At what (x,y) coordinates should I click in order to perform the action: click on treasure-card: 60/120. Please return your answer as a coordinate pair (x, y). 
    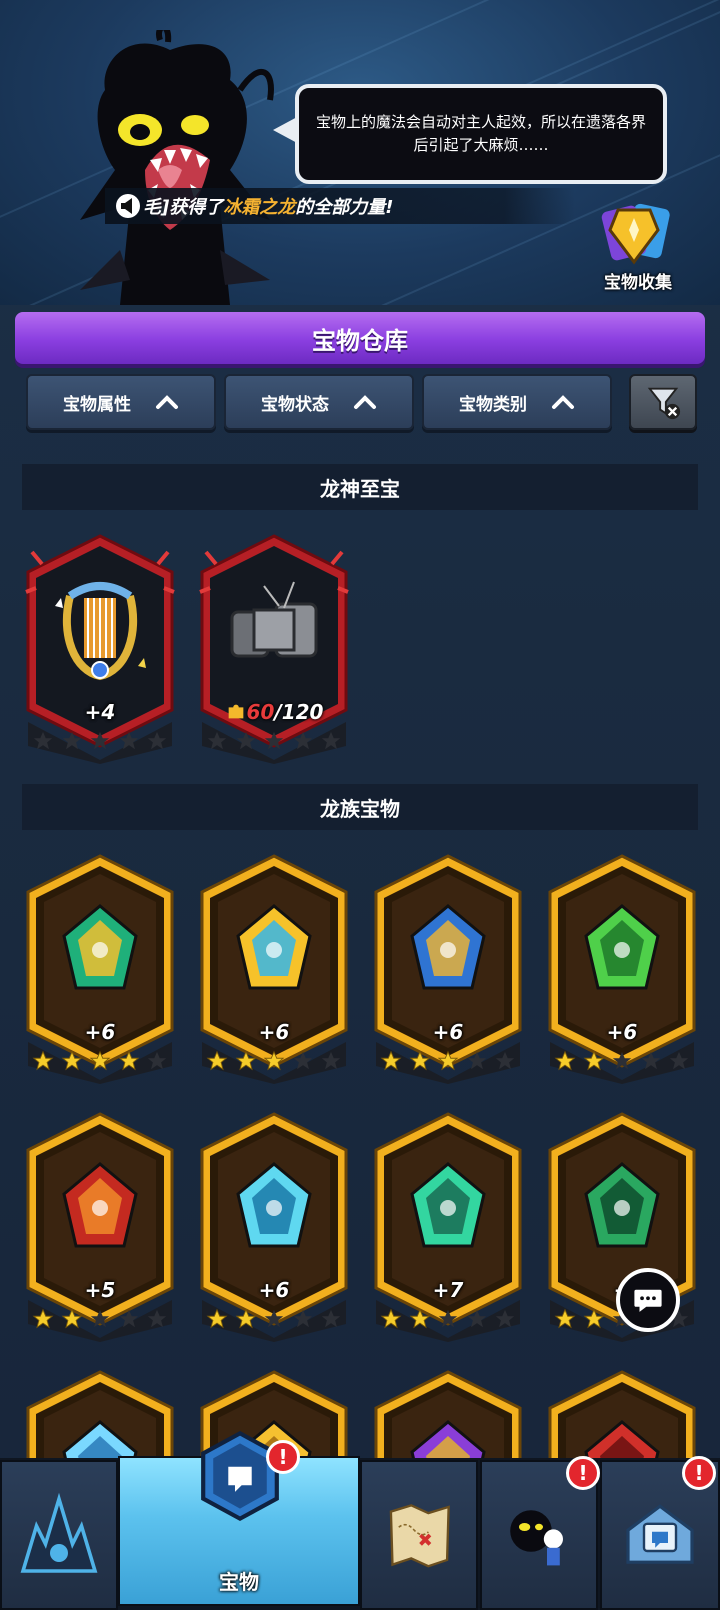
    Looking at the image, I should click on (274, 648).